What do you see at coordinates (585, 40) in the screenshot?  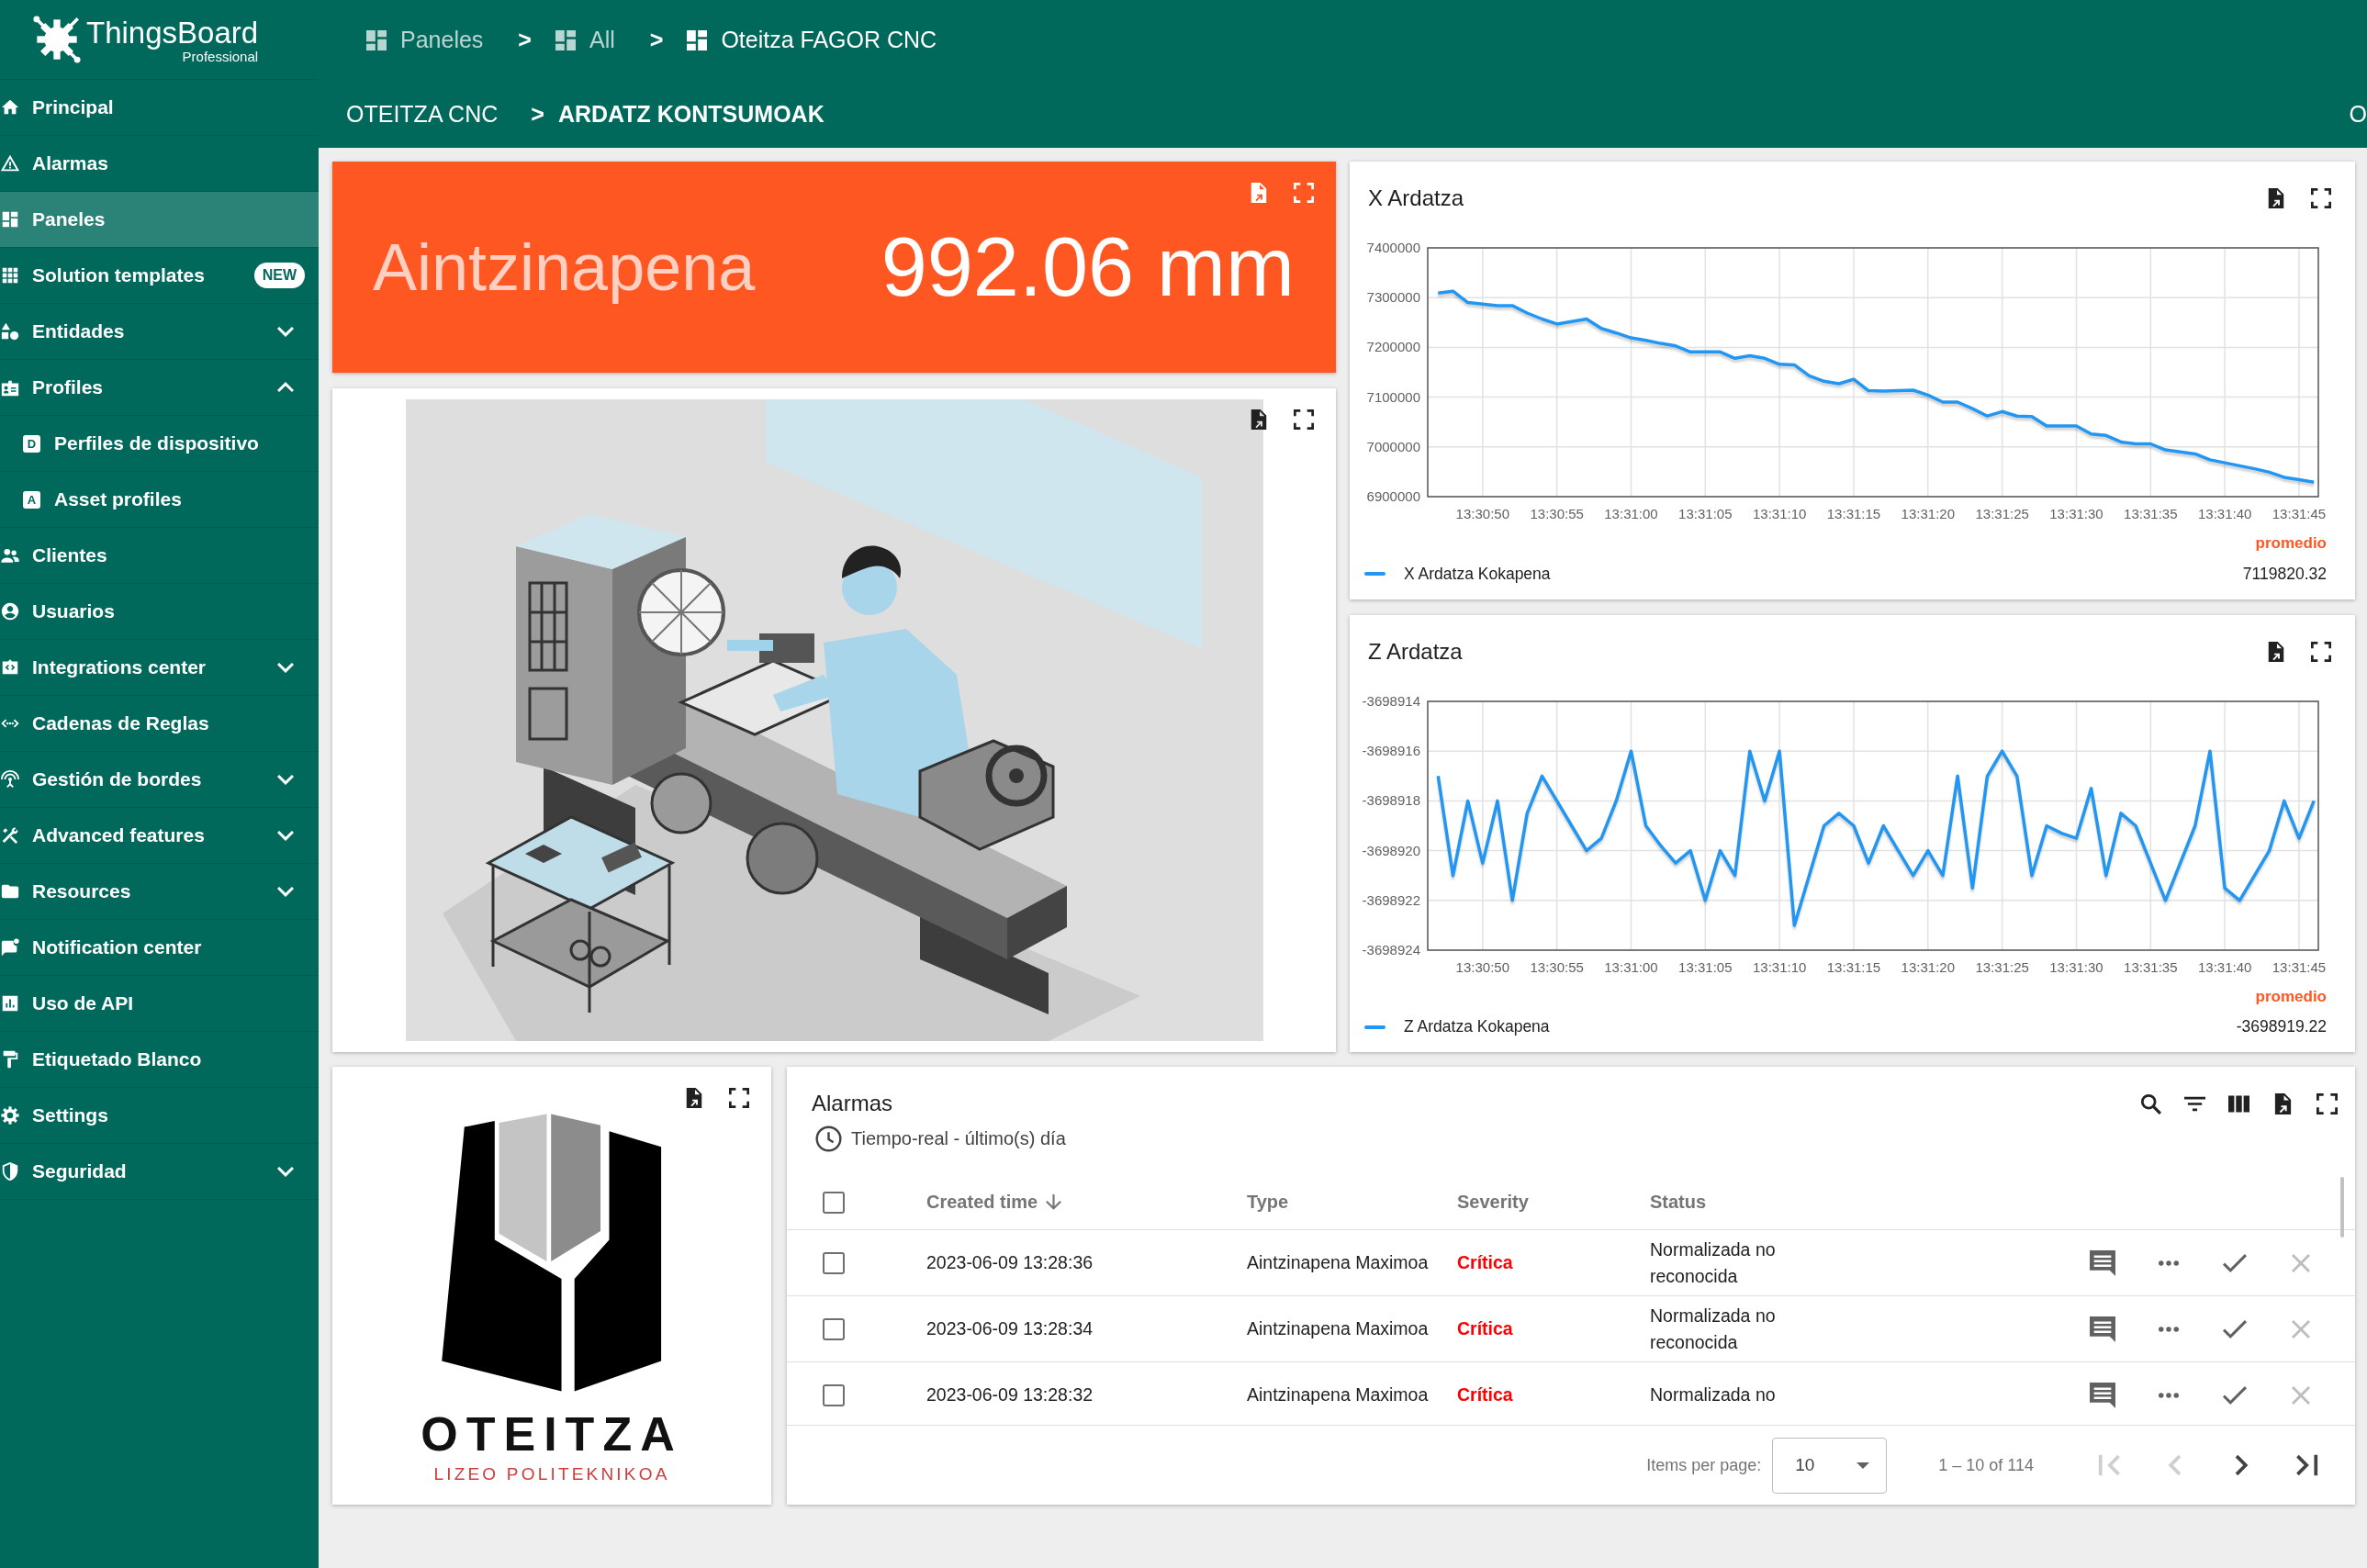 I see `breadcrumb-link: All` at bounding box center [585, 40].